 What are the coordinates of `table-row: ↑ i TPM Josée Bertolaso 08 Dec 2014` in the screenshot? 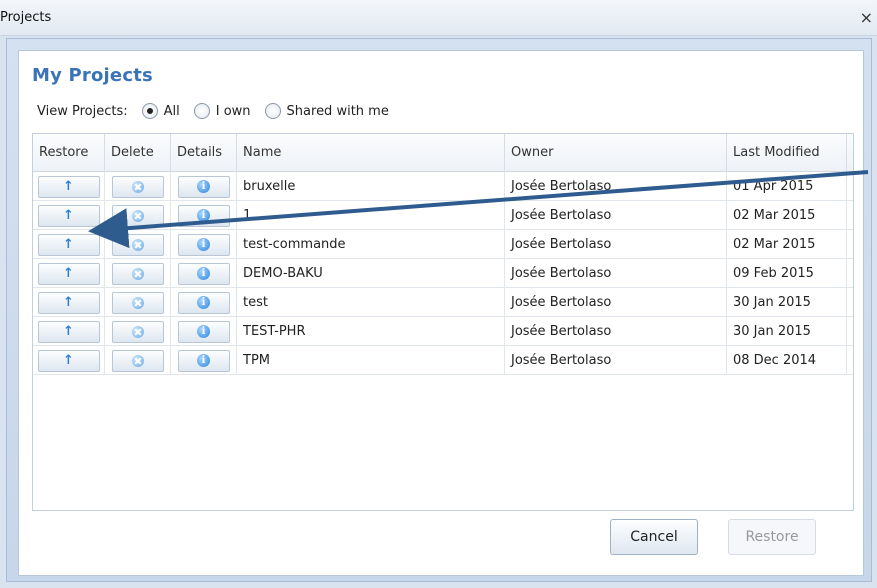 It's located at (443, 360).